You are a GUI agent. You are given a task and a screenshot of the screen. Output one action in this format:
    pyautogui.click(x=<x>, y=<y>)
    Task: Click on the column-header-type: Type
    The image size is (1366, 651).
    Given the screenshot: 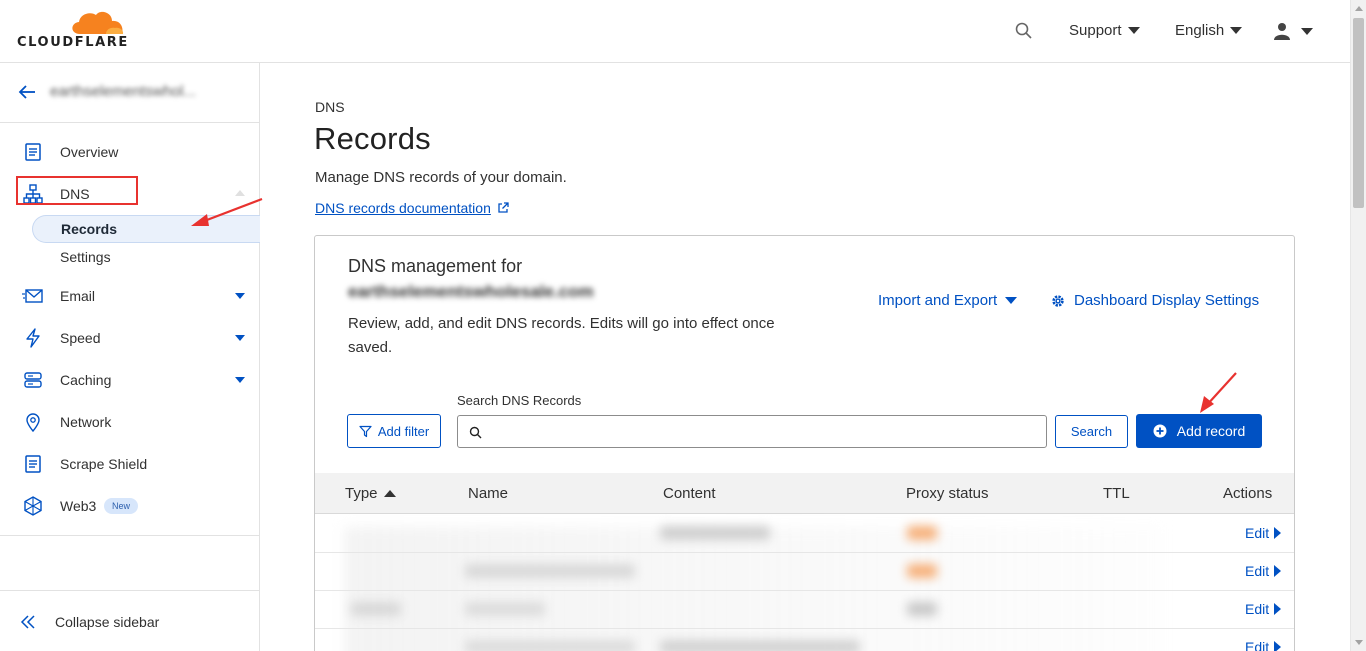 What is the action you would take?
    pyautogui.click(x=370, y=493)
    